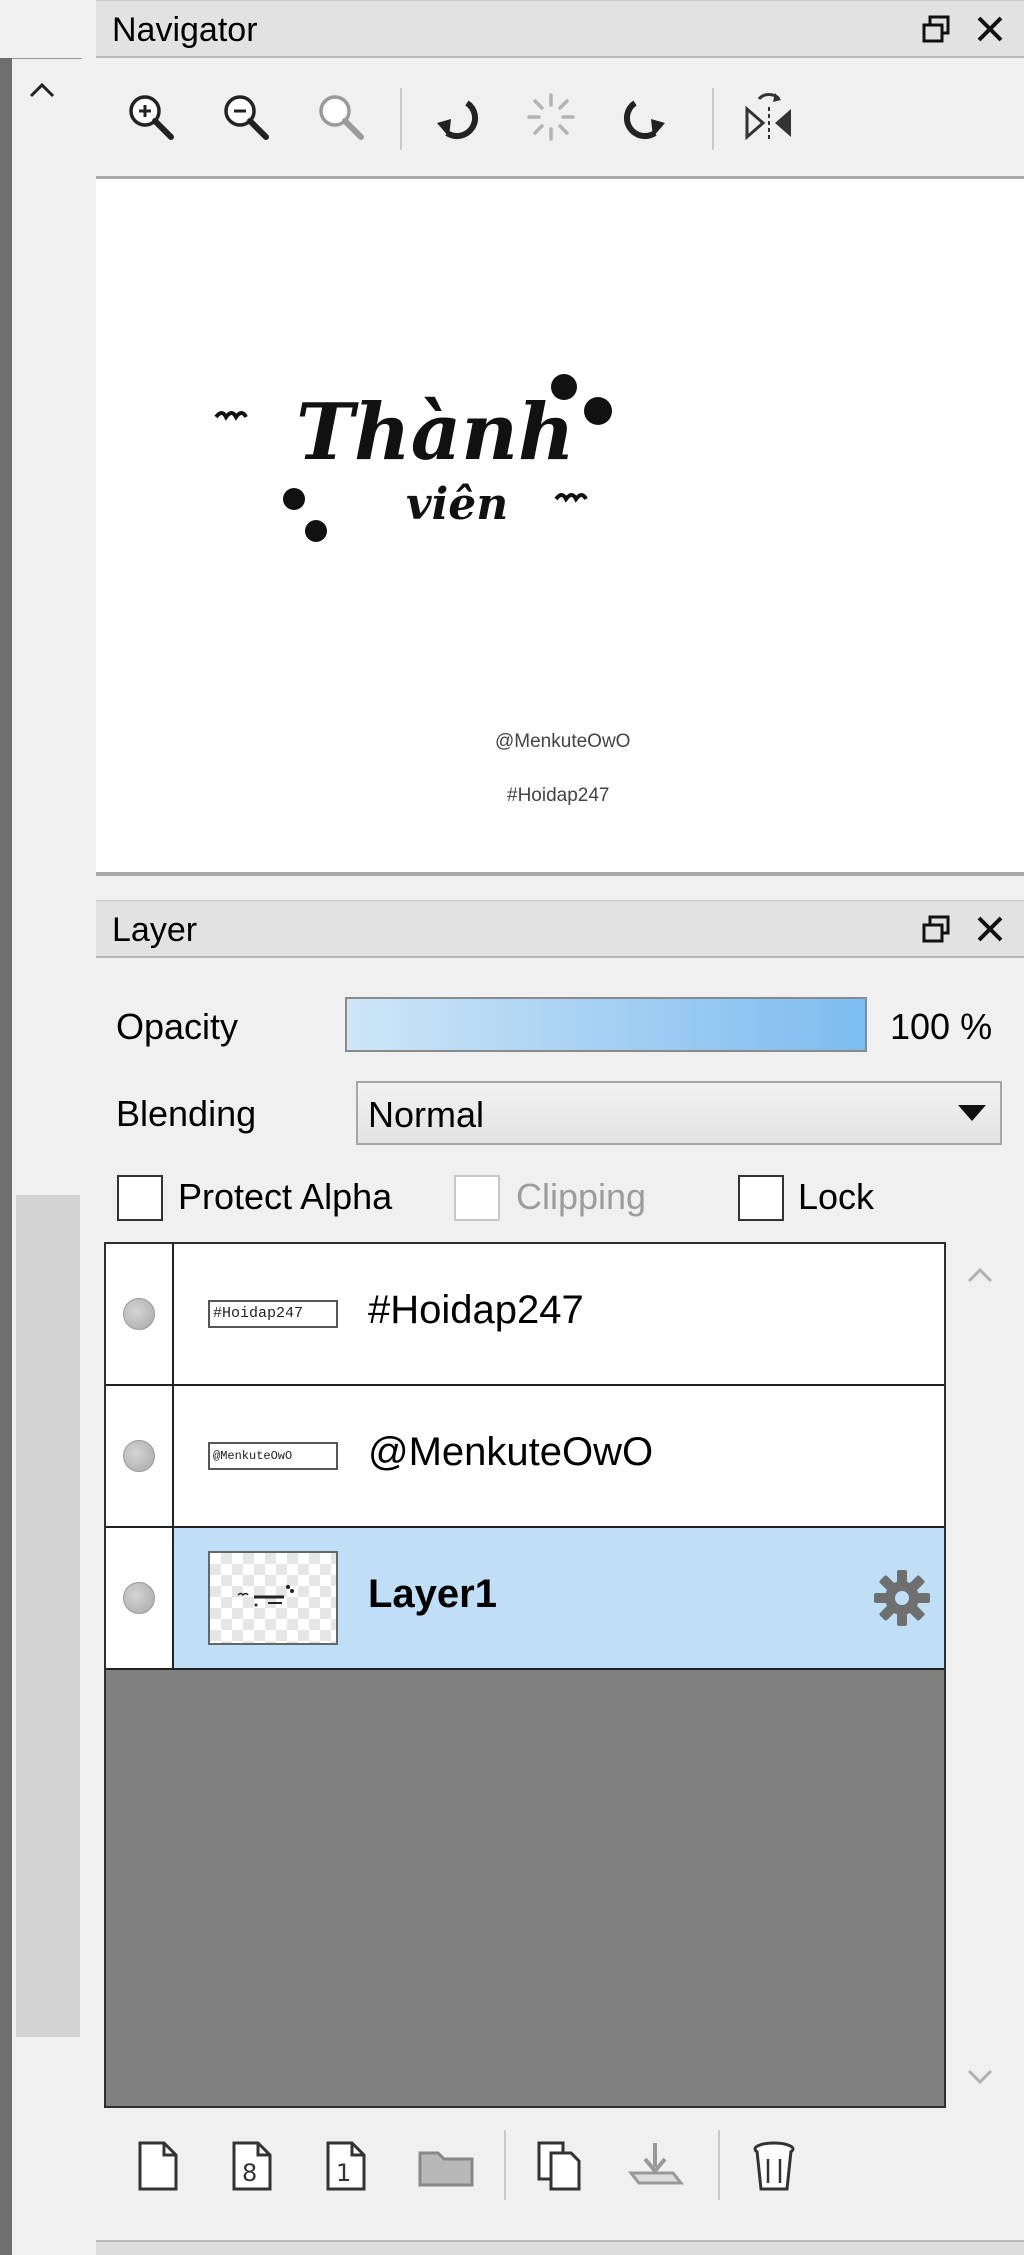  What do you see at coordinates (560, 29) in the screenshot?
I see `navigator-title-bar: Navigator` at bounding box center [560, 29].